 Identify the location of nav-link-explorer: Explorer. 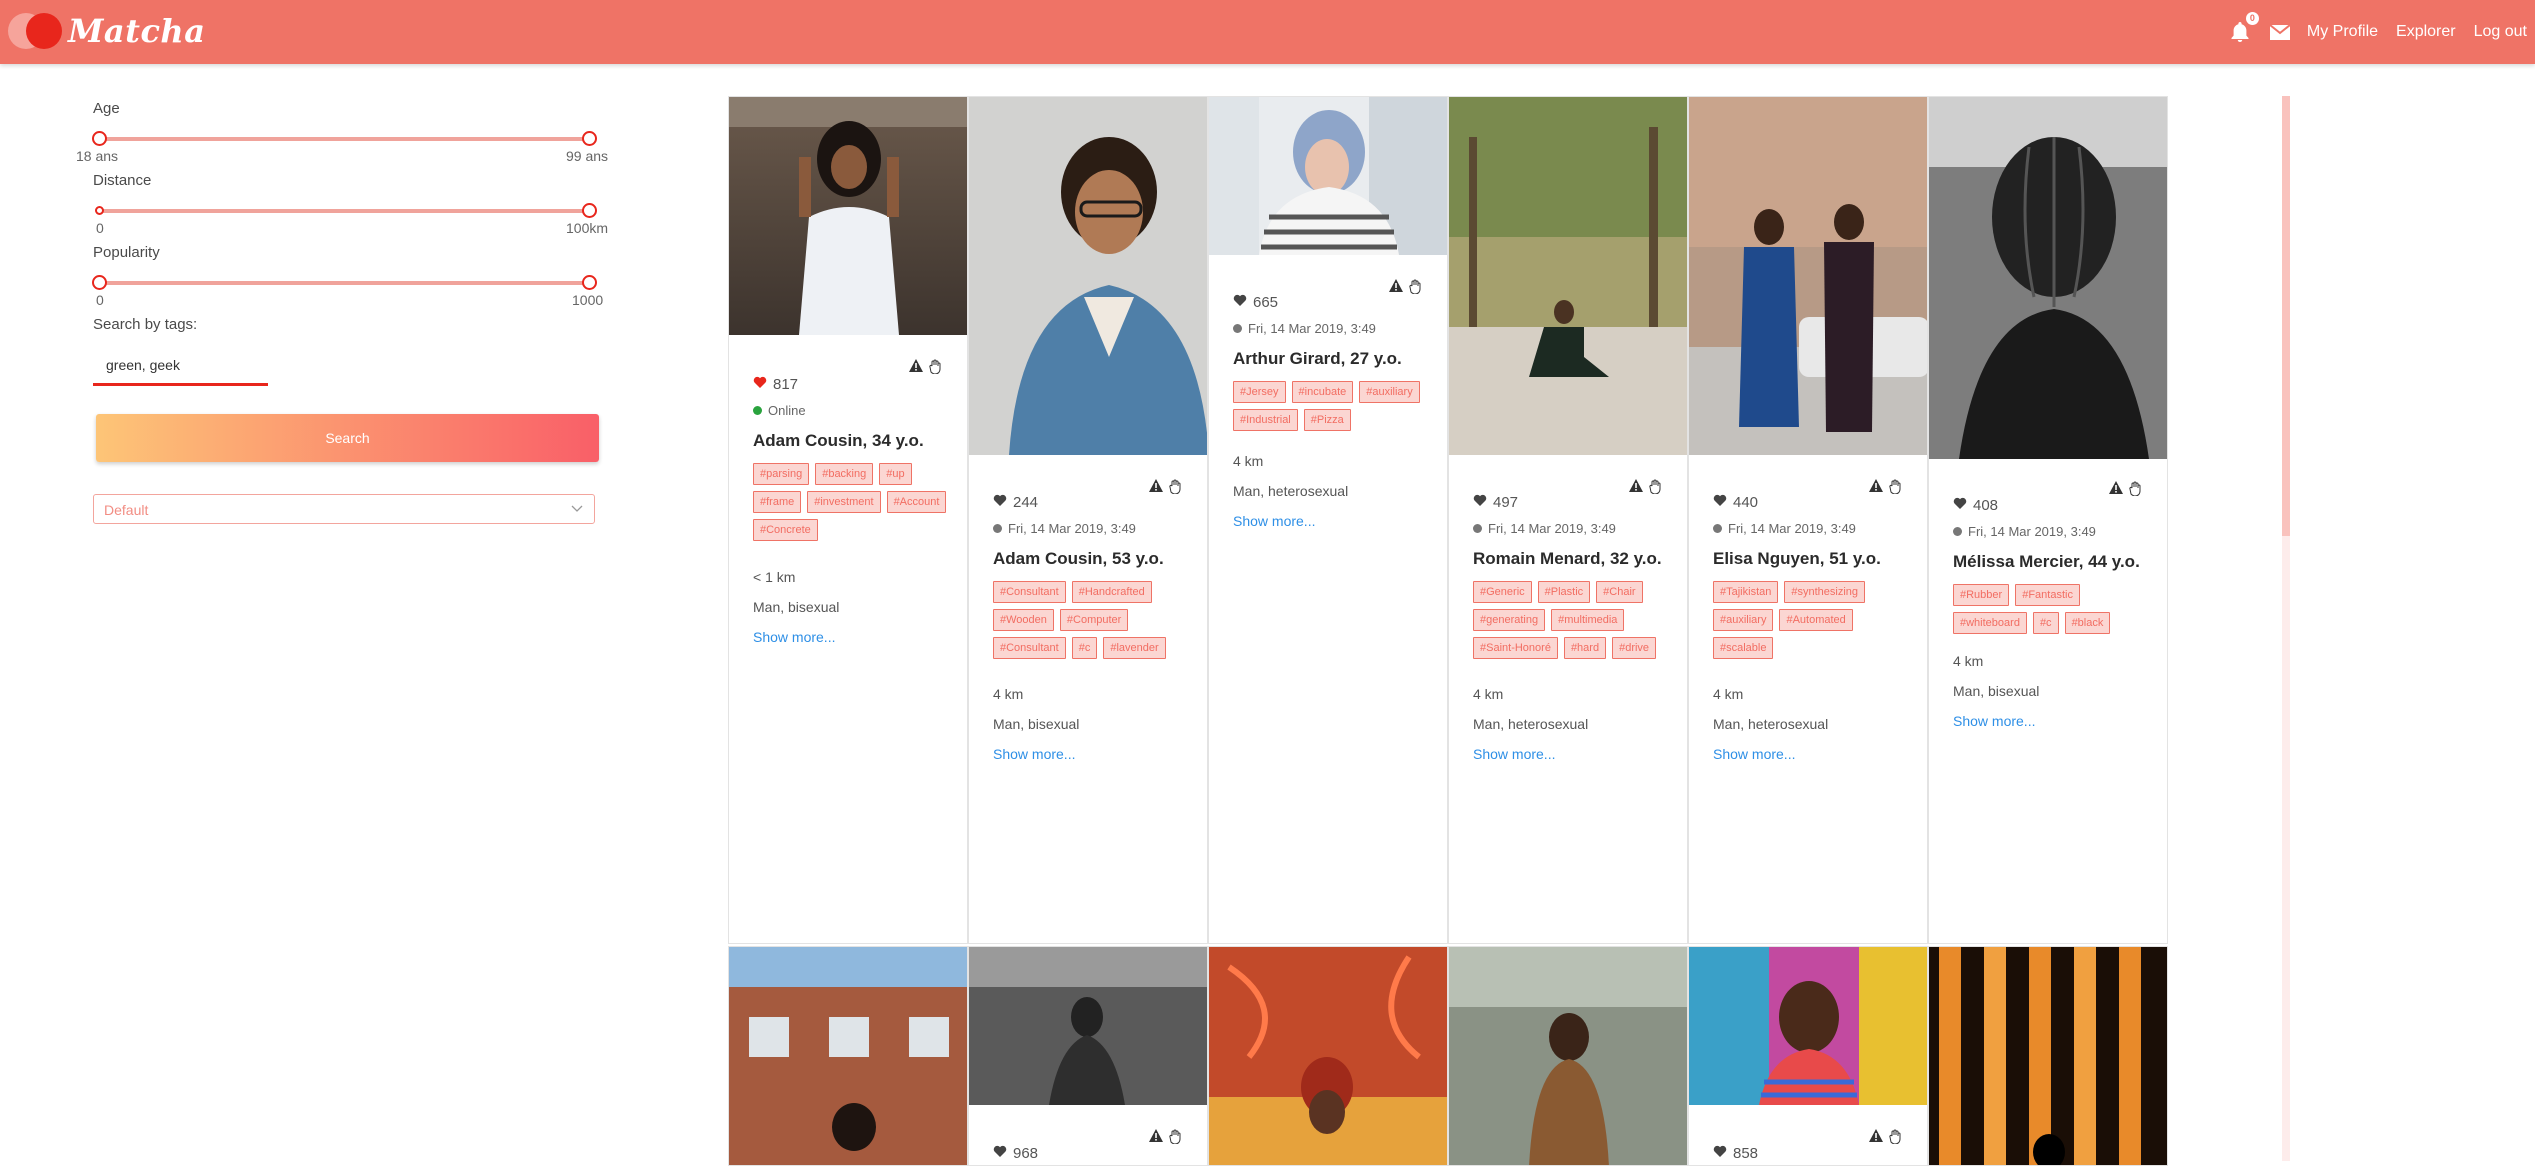
(2426, 32).